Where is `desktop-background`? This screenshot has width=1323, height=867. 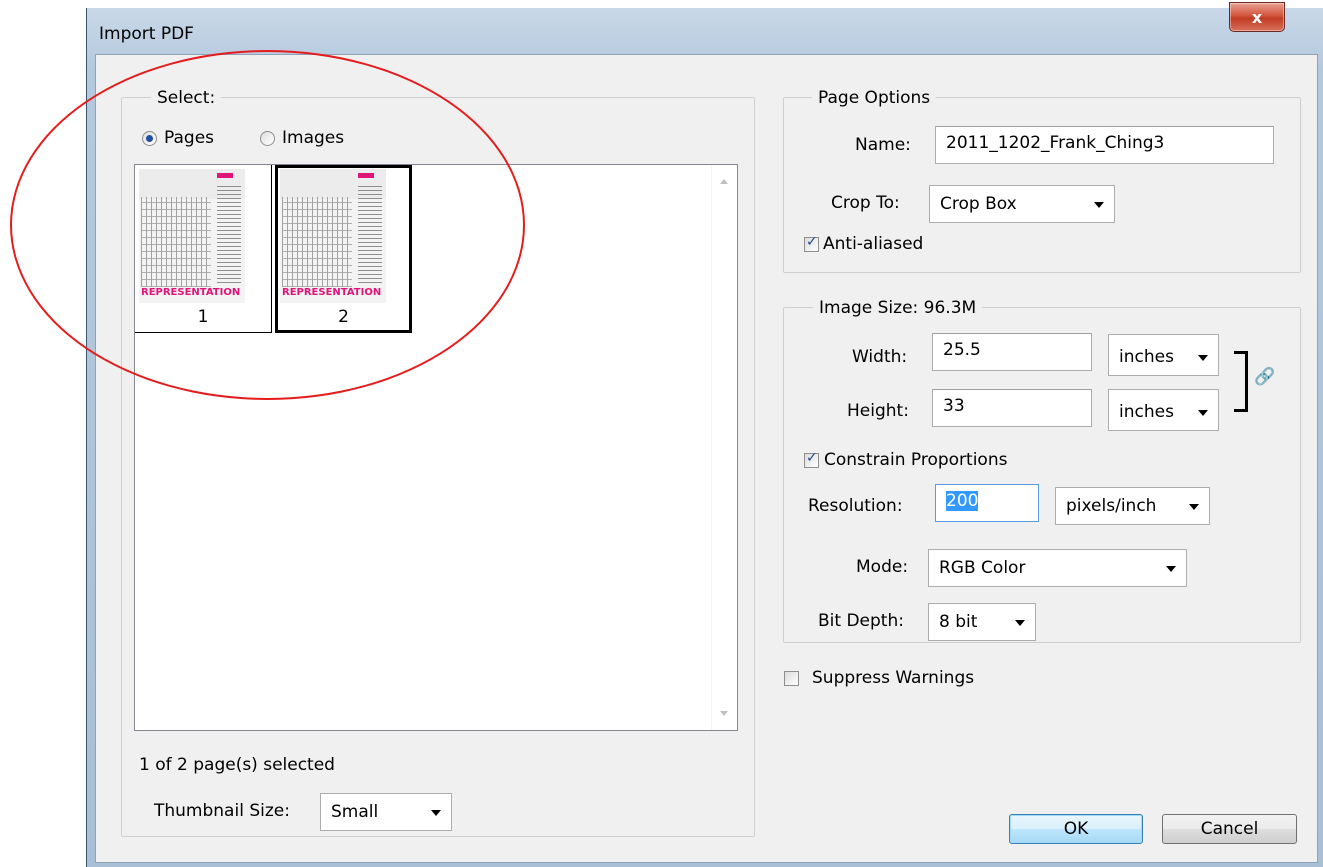 desktop-background is located at coordinates (46, 433).